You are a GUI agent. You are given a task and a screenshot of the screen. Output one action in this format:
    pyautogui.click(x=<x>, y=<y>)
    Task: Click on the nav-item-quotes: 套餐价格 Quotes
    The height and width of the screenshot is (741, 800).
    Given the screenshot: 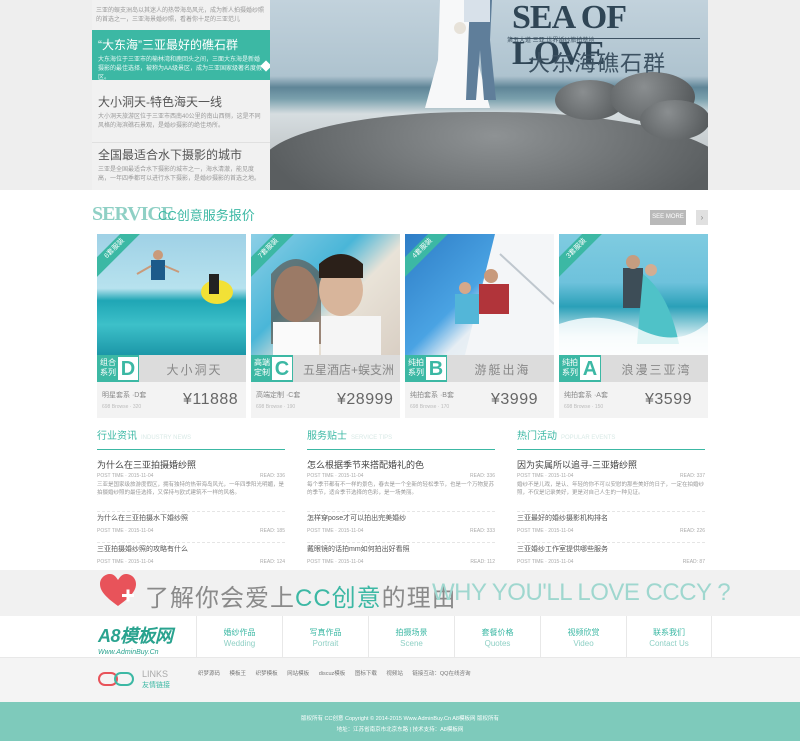 What is the action you would take?
    pyautogui.click(x=497, y=637)
    